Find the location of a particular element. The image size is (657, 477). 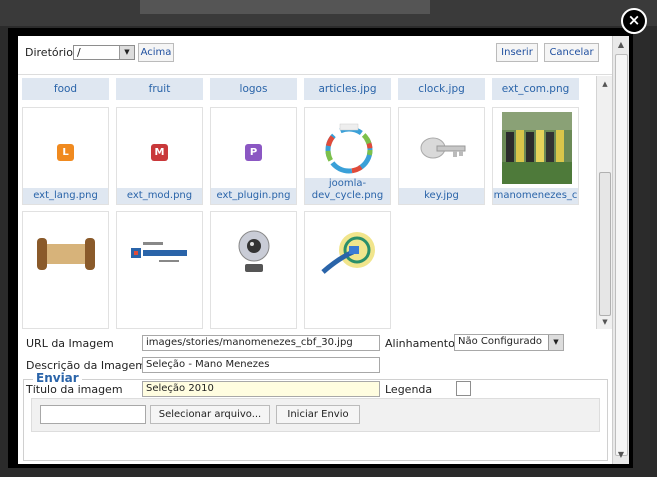

grid-scrollbar-thumb is located at coordinates (605, 244).